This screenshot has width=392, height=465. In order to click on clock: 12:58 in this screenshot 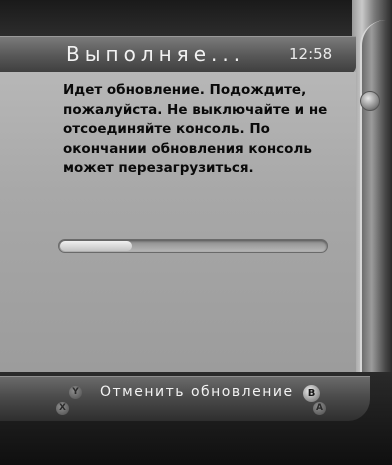, I will do `click(311, 54)`.